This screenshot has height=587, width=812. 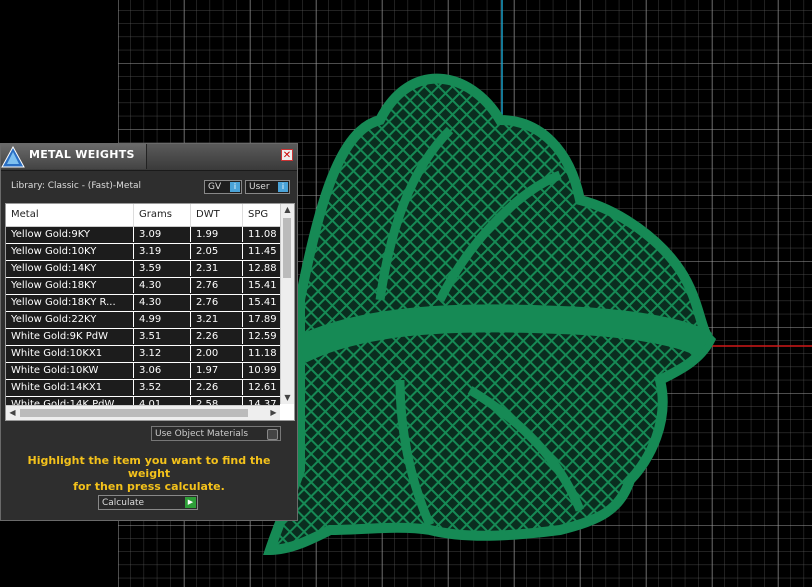 What do you see at coordinates (217, 370) in the screenshot?
I see `cell-dwt: 1.97` at bounding box center [217, 370].